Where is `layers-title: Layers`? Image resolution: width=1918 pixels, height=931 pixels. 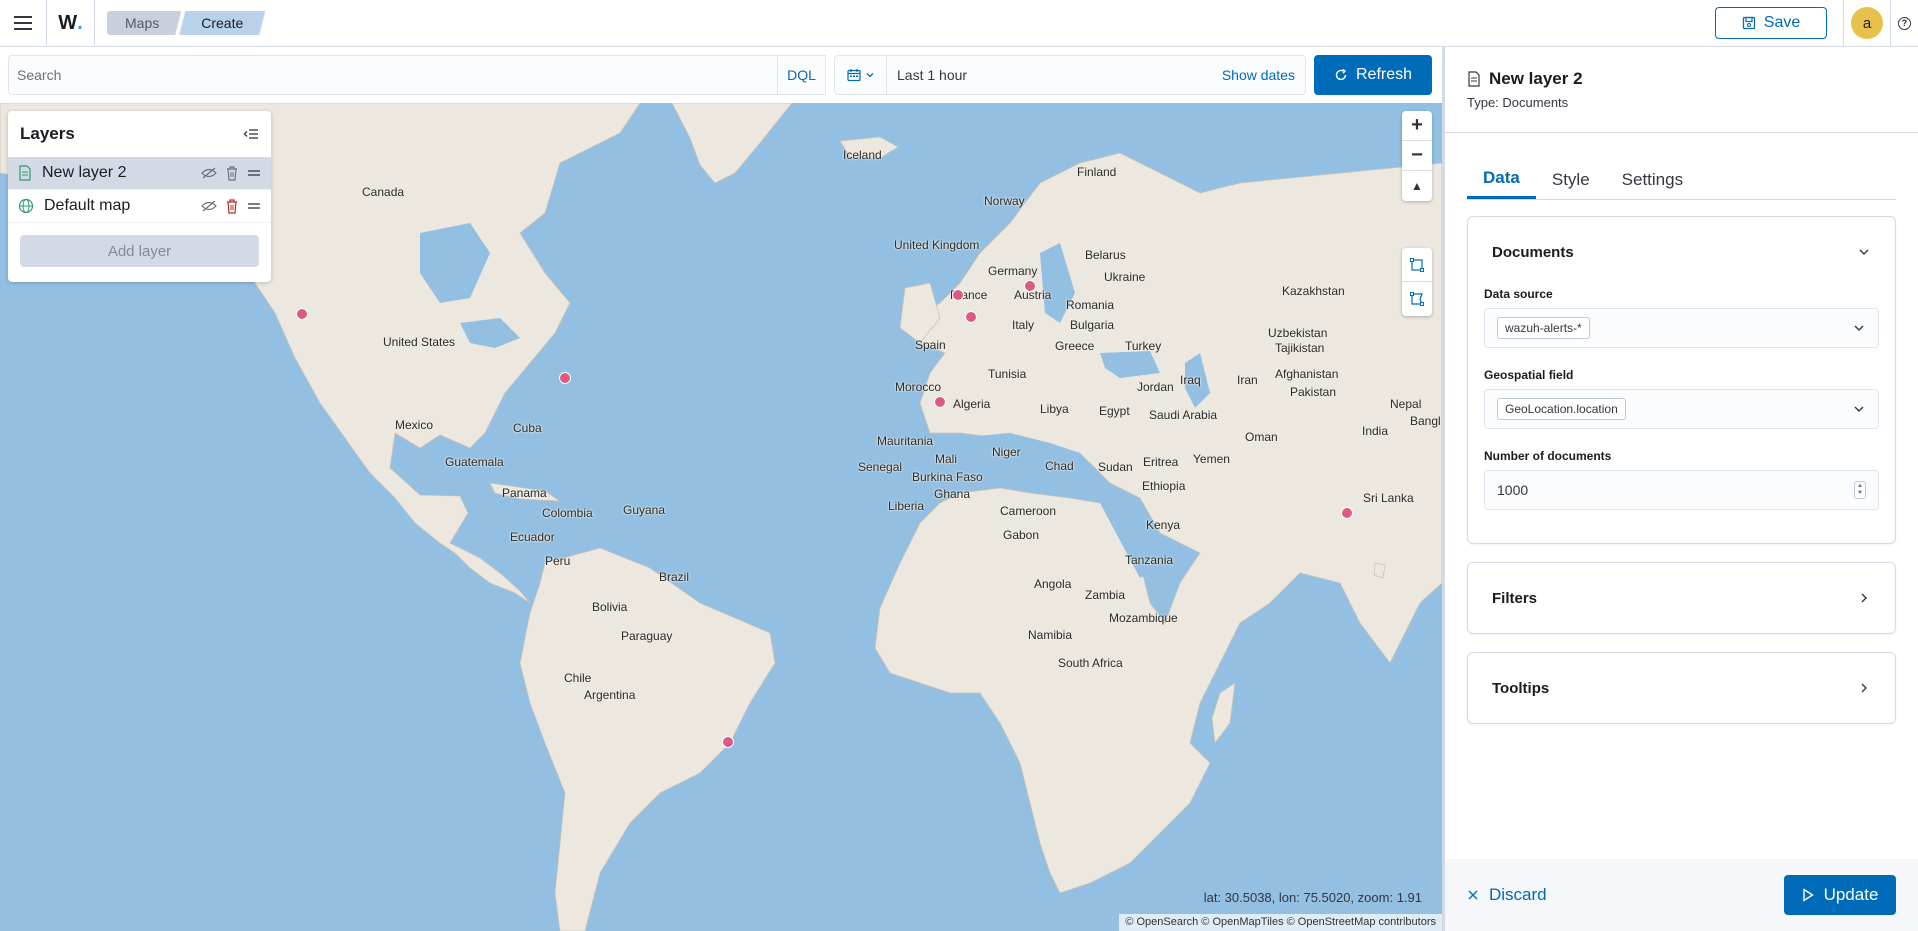
layers-title: Layers is located at coordinates (47, 133).